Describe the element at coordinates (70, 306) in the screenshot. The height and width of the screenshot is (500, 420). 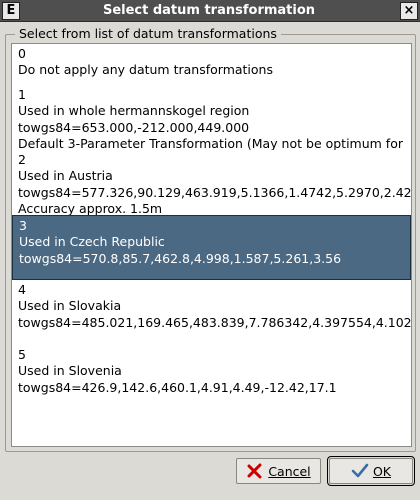
I see `item-line: Used in Slovakia` at that location.